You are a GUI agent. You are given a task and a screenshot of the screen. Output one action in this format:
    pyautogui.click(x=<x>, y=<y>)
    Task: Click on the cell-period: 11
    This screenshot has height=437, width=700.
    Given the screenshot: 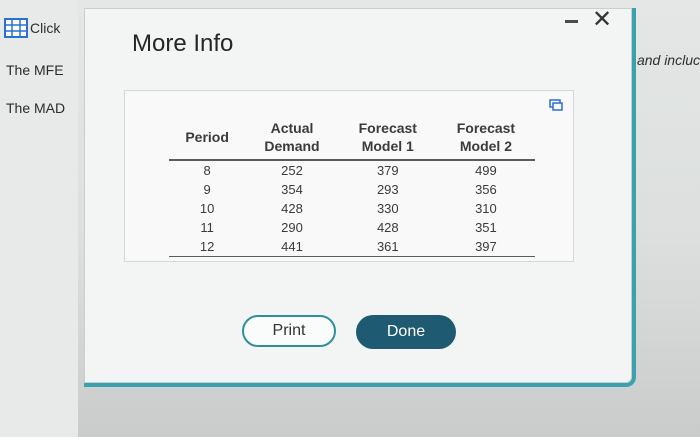 What is the action you would take?
    pyautogui.click(x=207, y=227)
    